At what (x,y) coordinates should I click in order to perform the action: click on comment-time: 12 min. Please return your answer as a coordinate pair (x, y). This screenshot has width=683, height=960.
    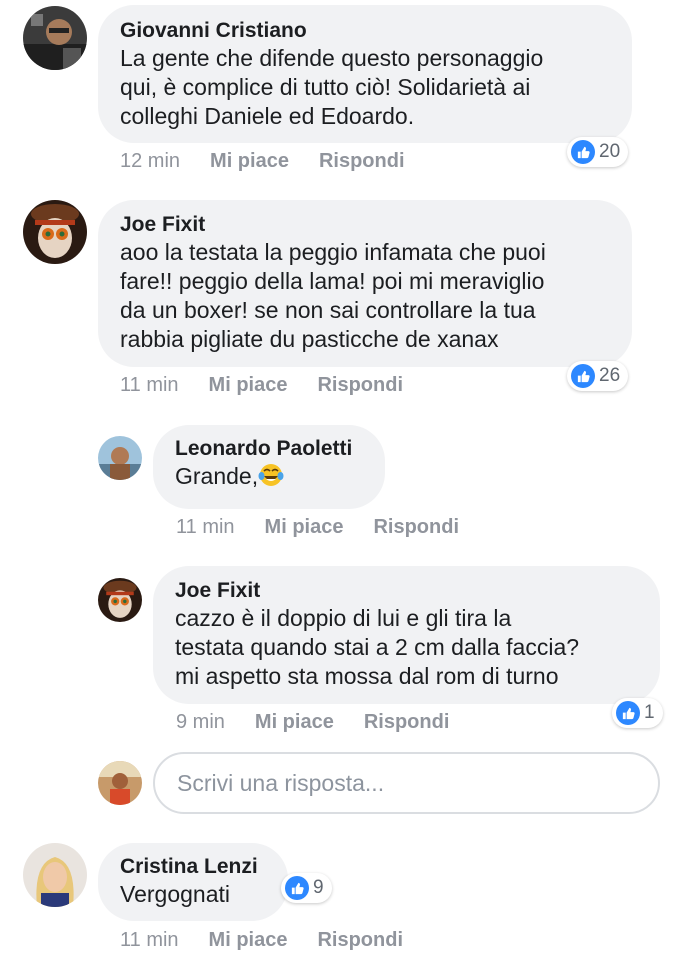
    Looking at the image, I should click on (150, 161).